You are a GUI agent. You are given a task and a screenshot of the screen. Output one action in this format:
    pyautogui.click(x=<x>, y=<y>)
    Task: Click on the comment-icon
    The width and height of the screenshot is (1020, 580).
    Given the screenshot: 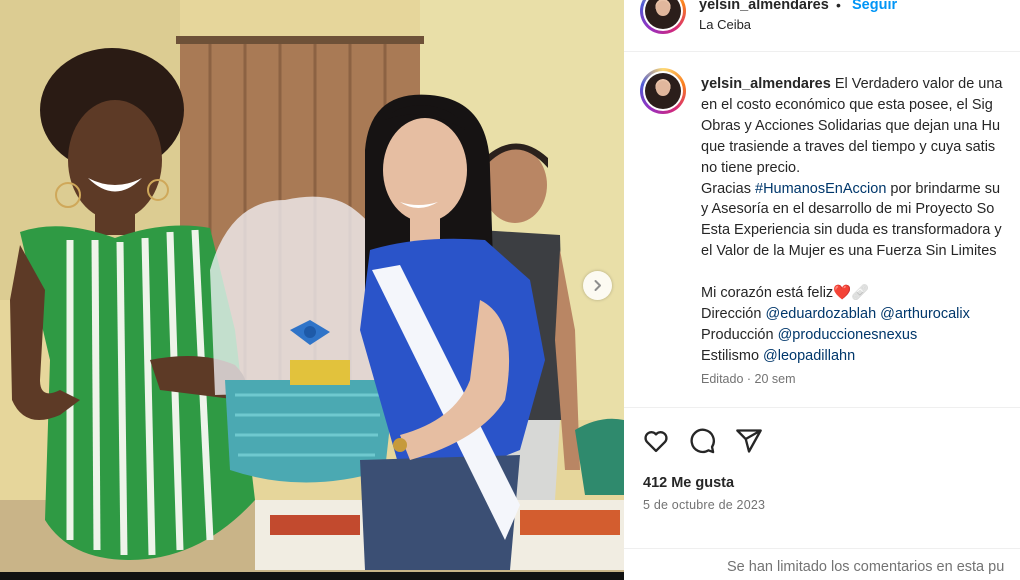 What is the action you would take?
    pyautogui.click(x=702, y=441)
    